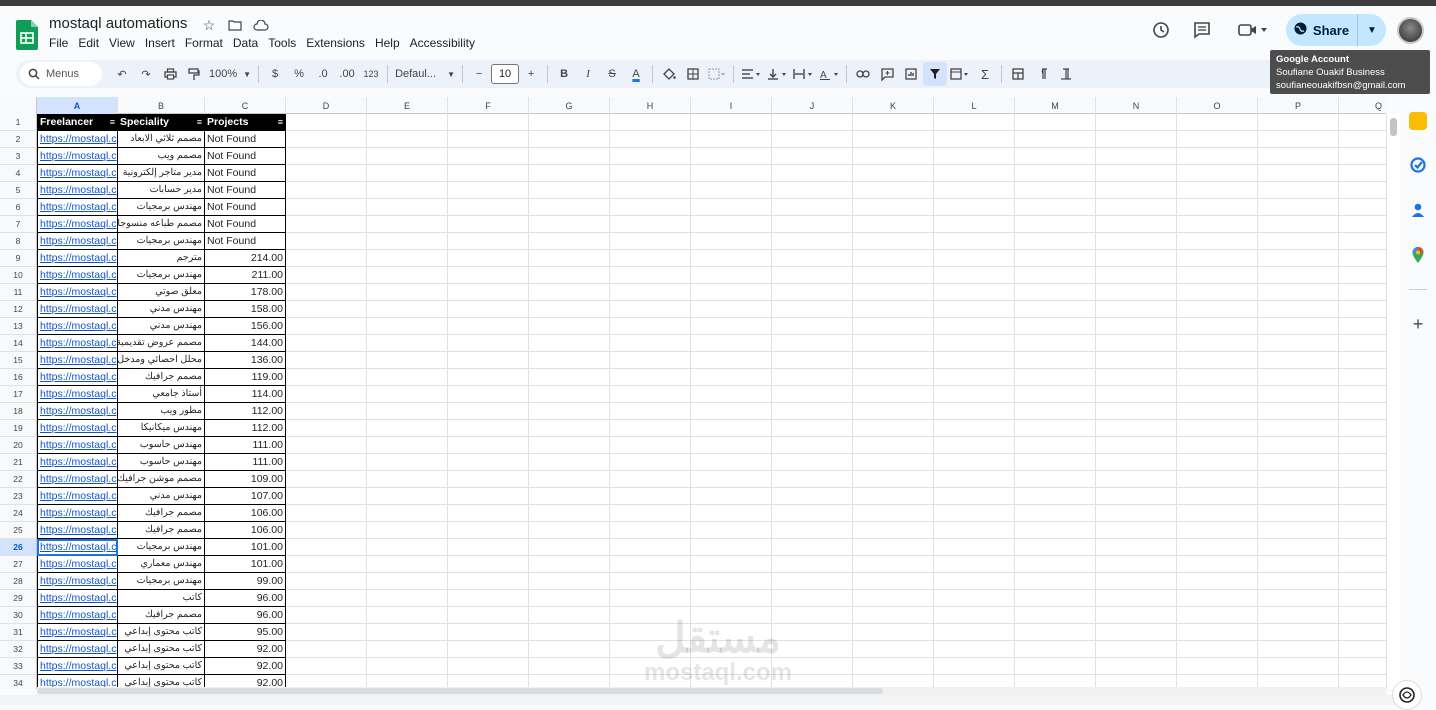  What do you see at coordinates (18, 428) in the screenshot?
I see `row-number: 19` at bounding box center [18, 428].